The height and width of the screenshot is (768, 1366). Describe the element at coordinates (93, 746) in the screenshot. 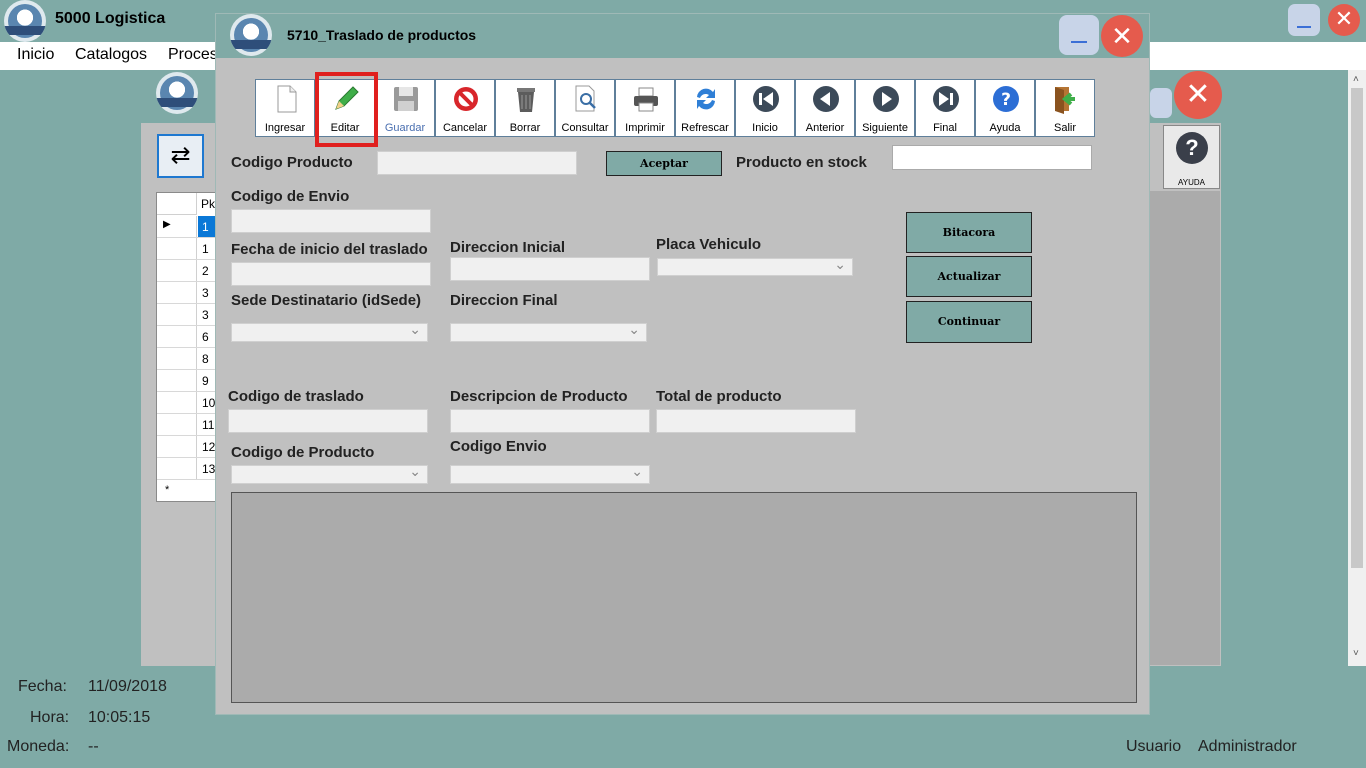

I see `moneda-value: --` at that location.